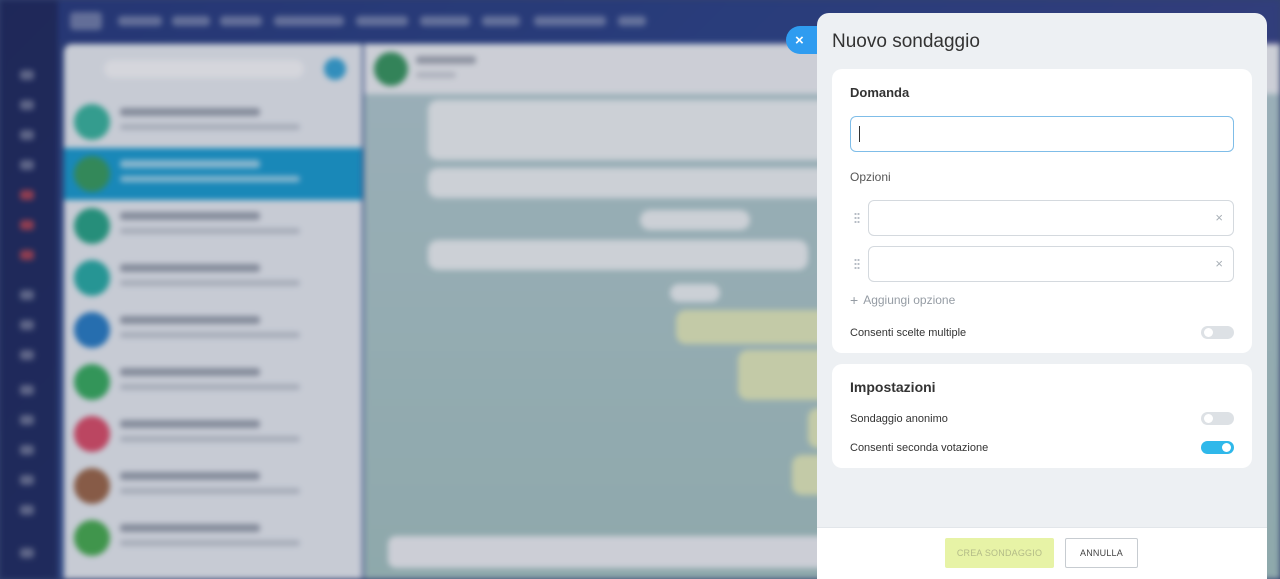 The width and height of the screenshot is (1280, 579). I want to click on panel-title: Nuovo sondaggio, so click(906, 41).